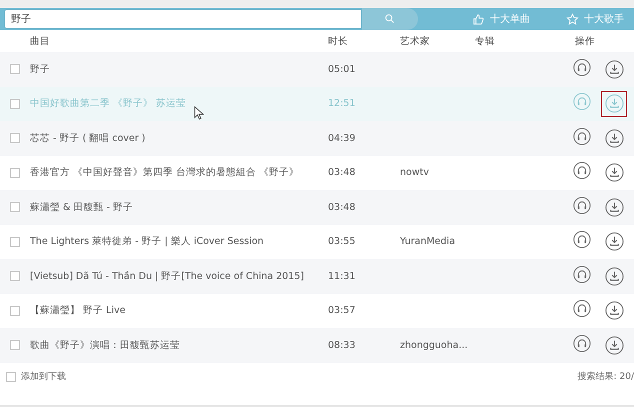  Describe the element at coordinates (147, 241) in the screenshot. I see `song-title: The Lighters 萊特徙弟 - 野子 | 樂人 iCover Session` at that location.